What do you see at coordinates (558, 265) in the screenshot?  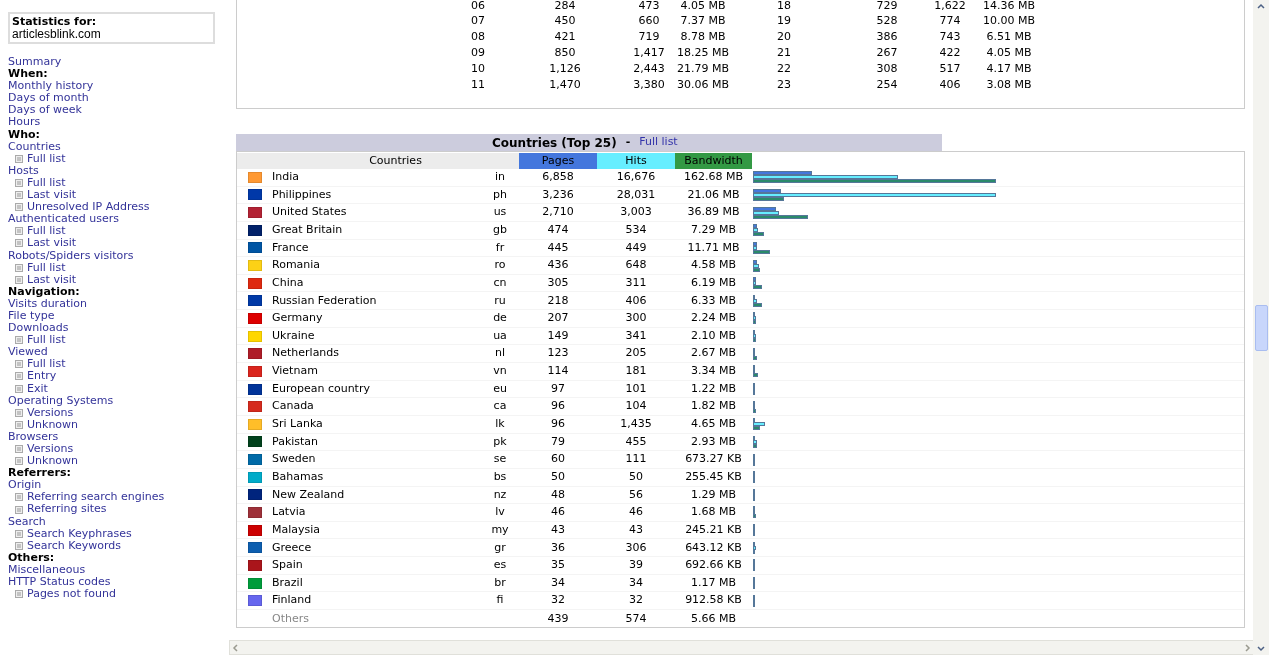 I see `table-cell-text: 436` at bounding box center [558, 265].